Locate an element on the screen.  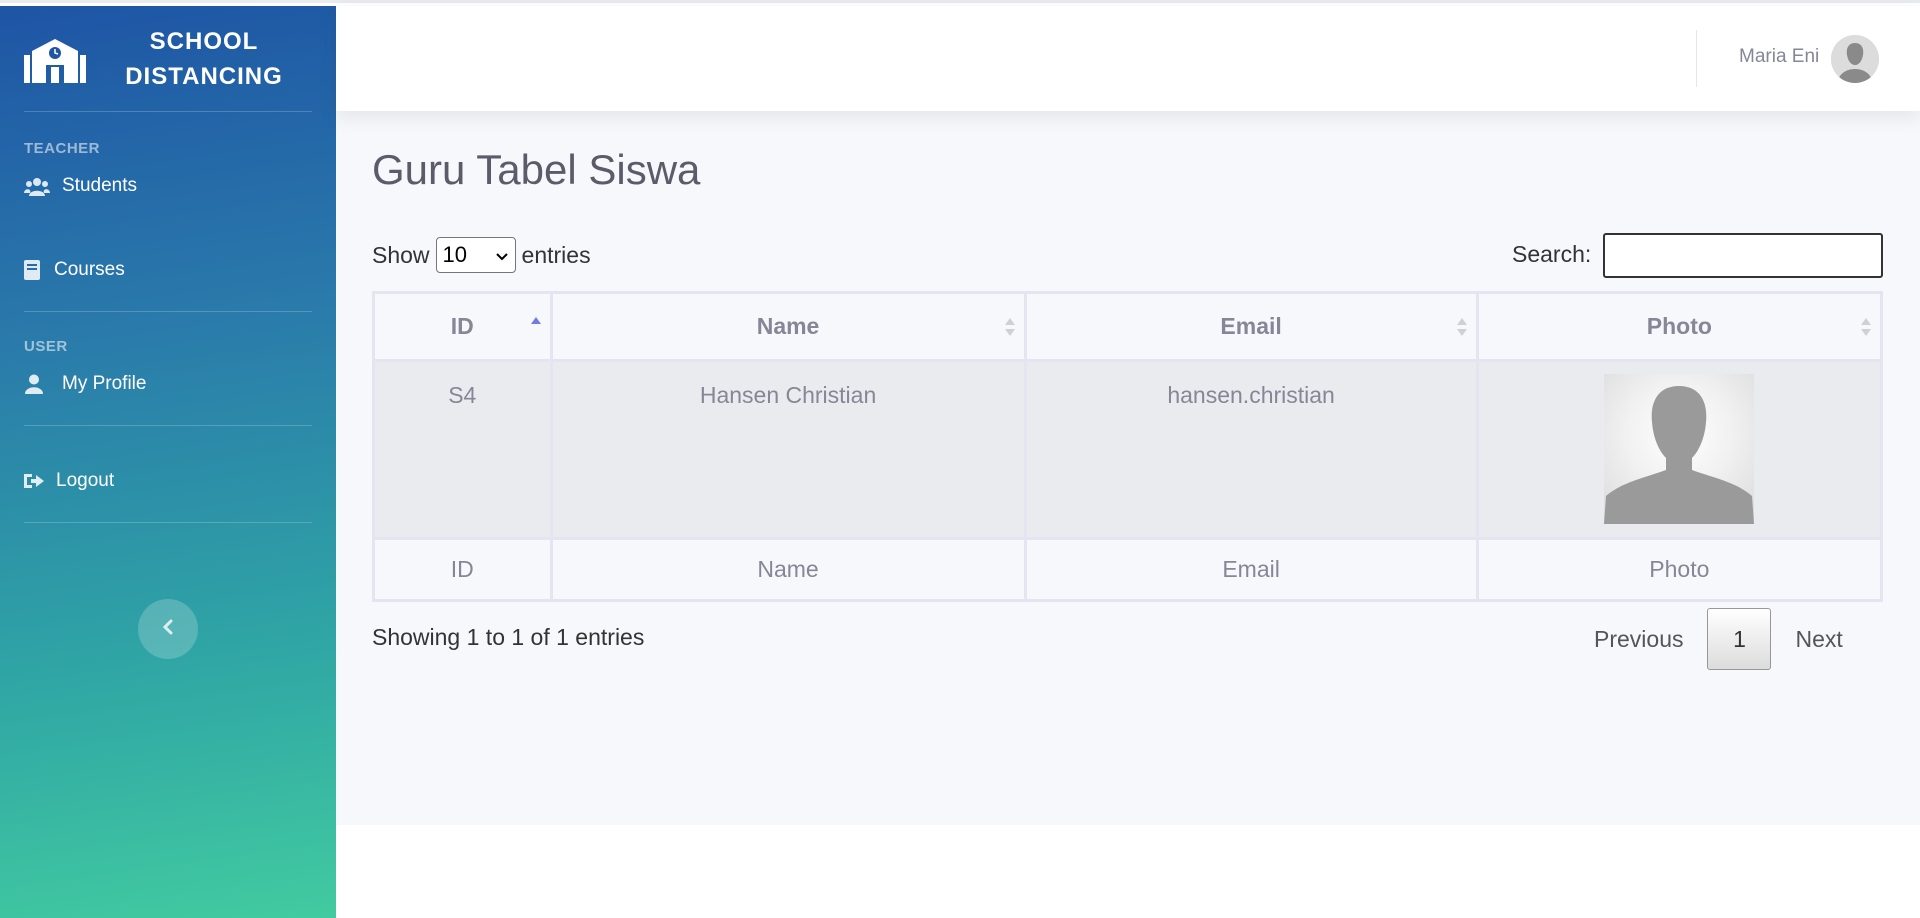
sidebar-item-students: Students is located at coordinates (168, 186).